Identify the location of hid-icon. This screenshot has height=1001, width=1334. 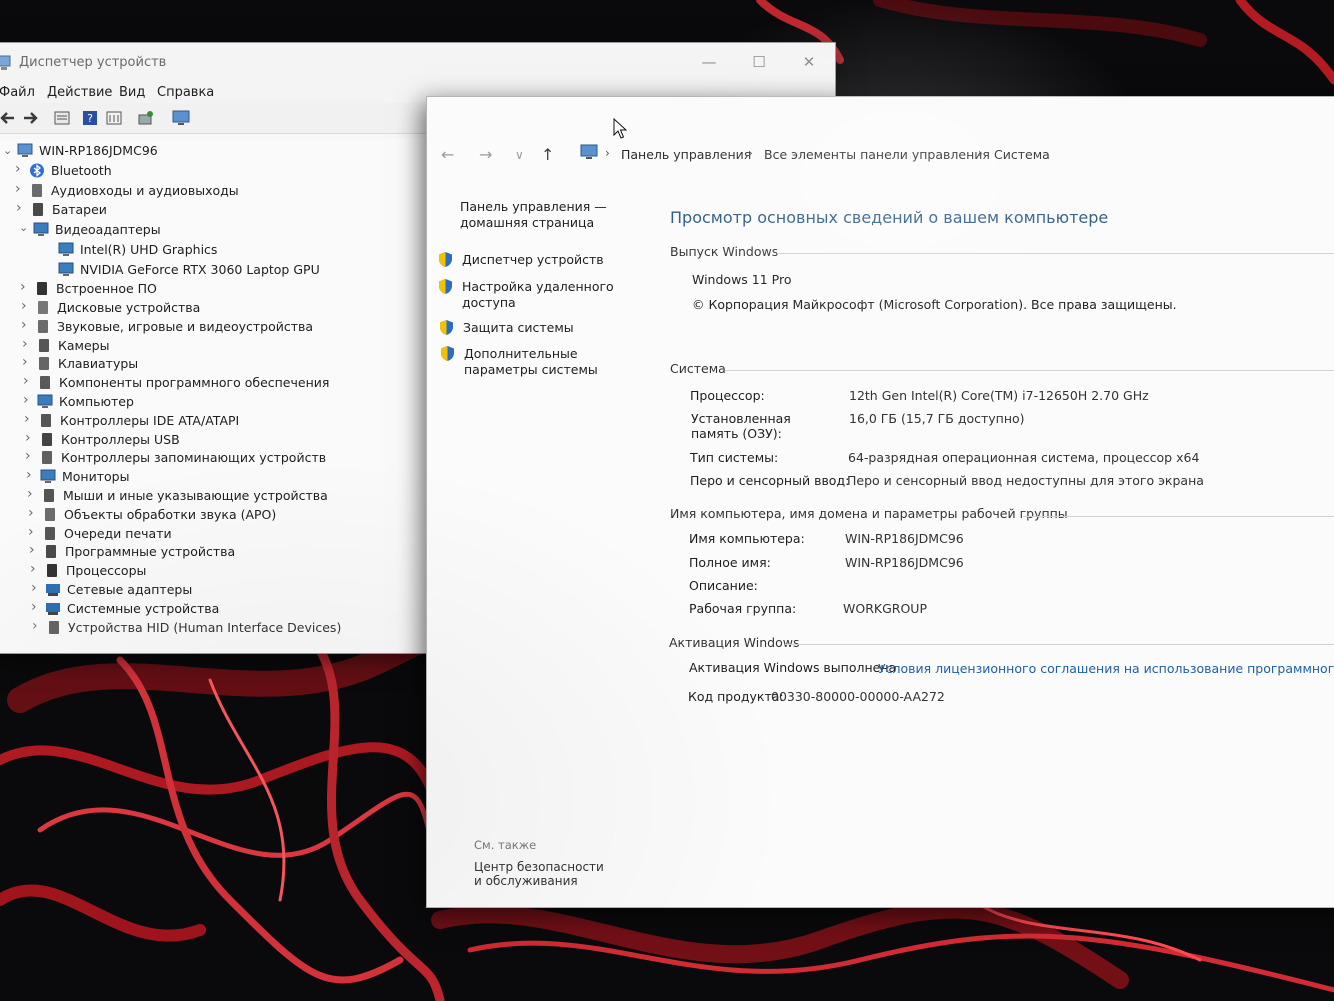
(54, 627).